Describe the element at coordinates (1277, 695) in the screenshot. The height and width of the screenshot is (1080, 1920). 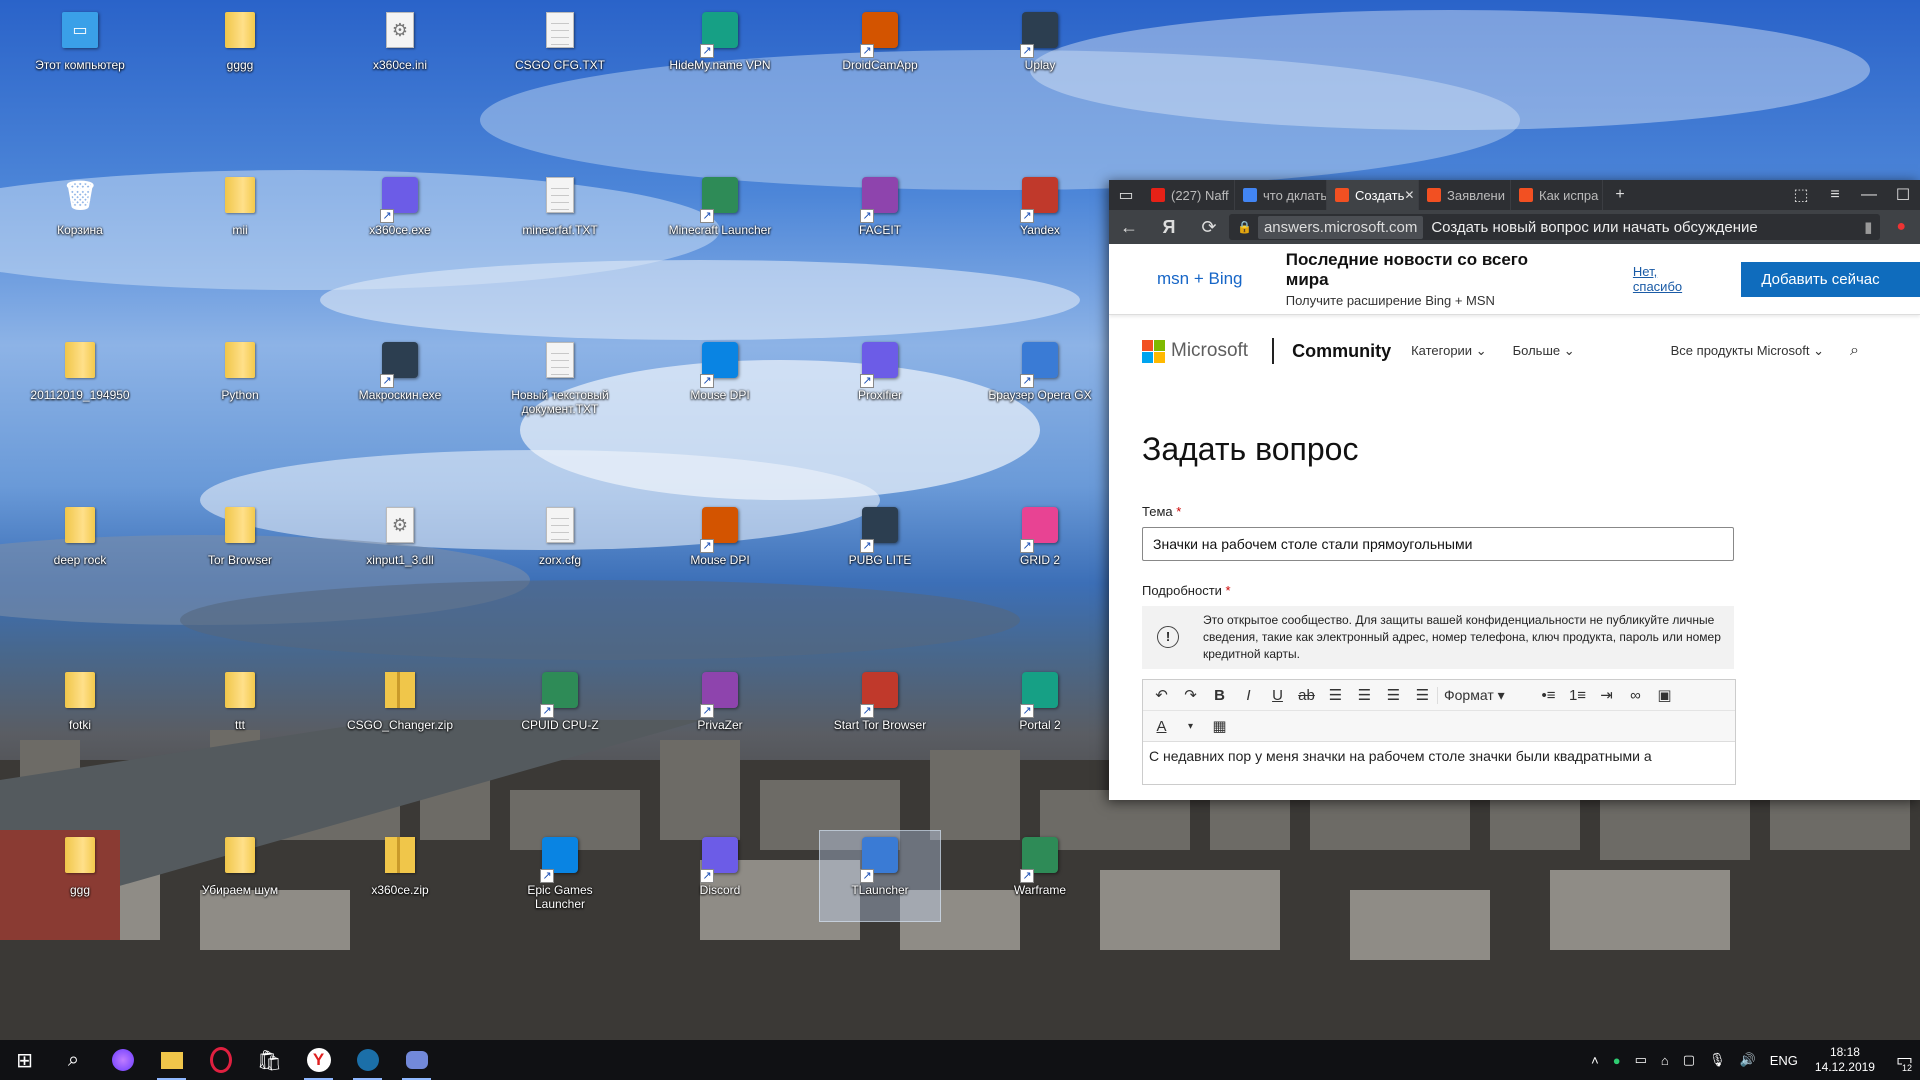
I see `underline-icon: U` at that location.